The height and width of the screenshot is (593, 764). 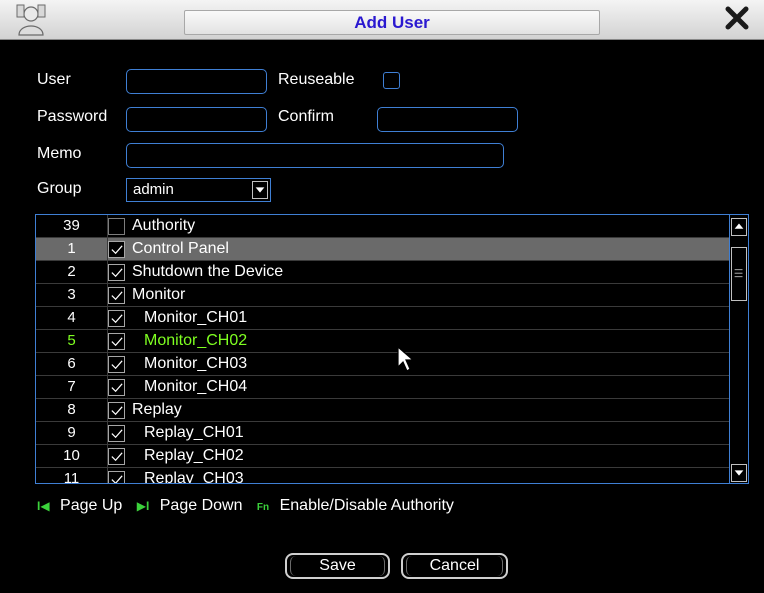 I want to click on table-row: 7 Monitor_CH04, so click(x=383, y=387).